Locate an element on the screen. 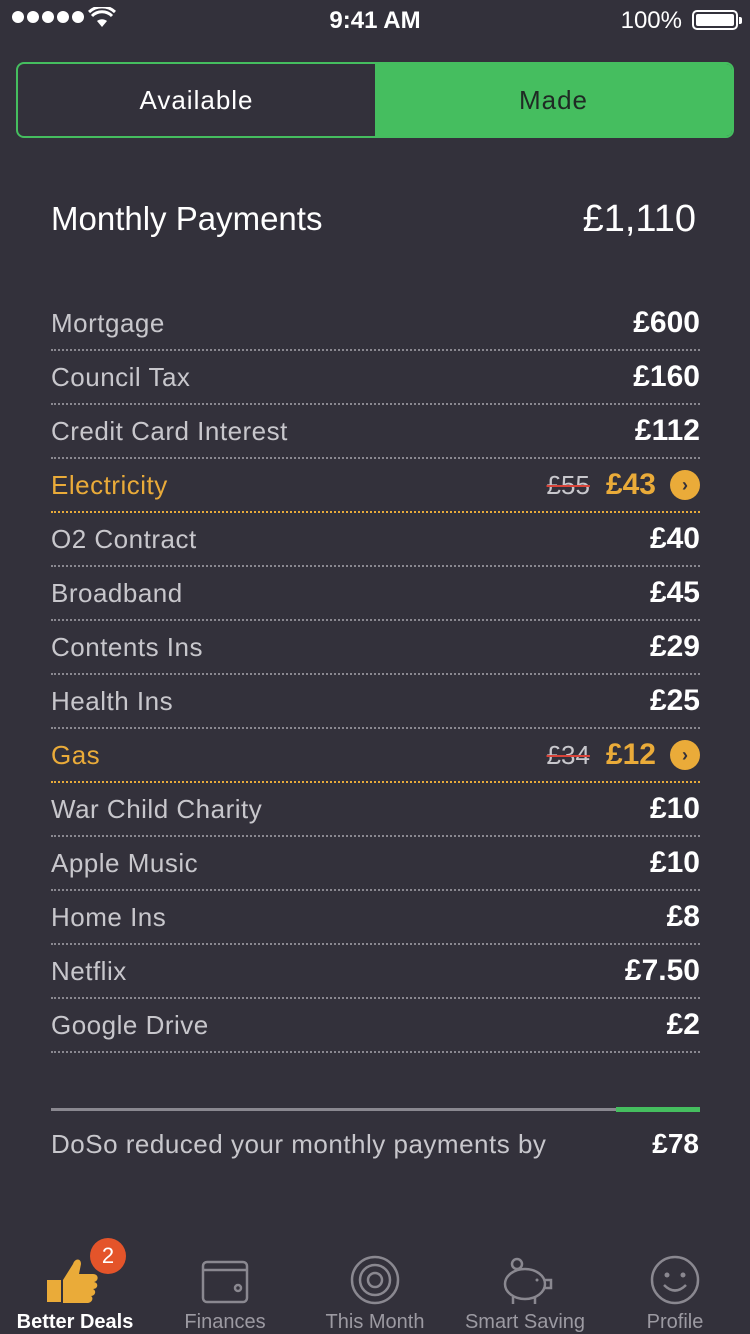  payment-amount: £25 is located at coordinates (674, 700).